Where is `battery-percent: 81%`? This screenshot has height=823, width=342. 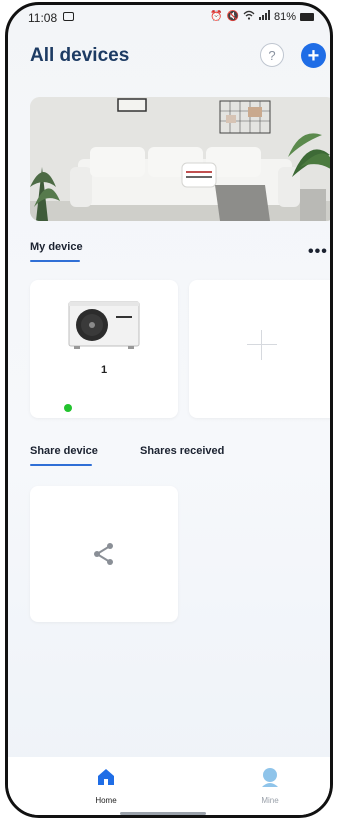 battery-percent: 81% is located at coordinates (284, 16).